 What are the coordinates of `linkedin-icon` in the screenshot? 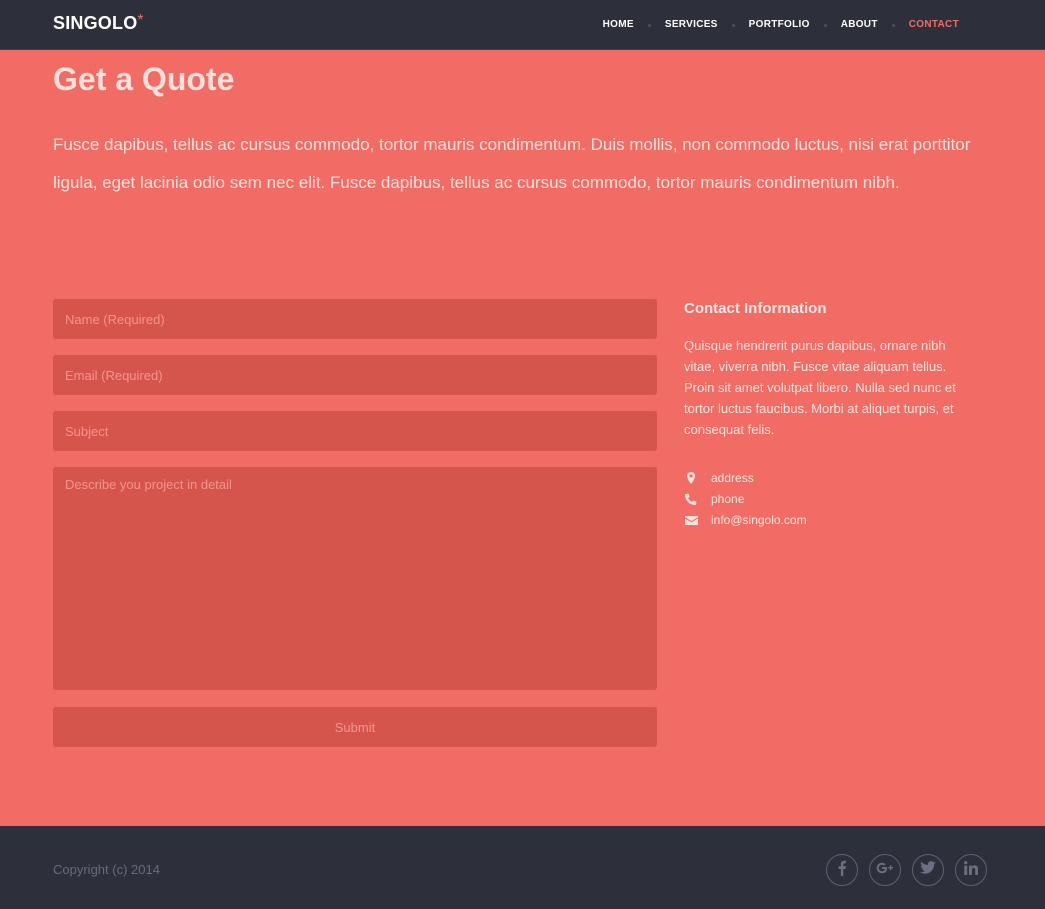 It's located at (971, 870).